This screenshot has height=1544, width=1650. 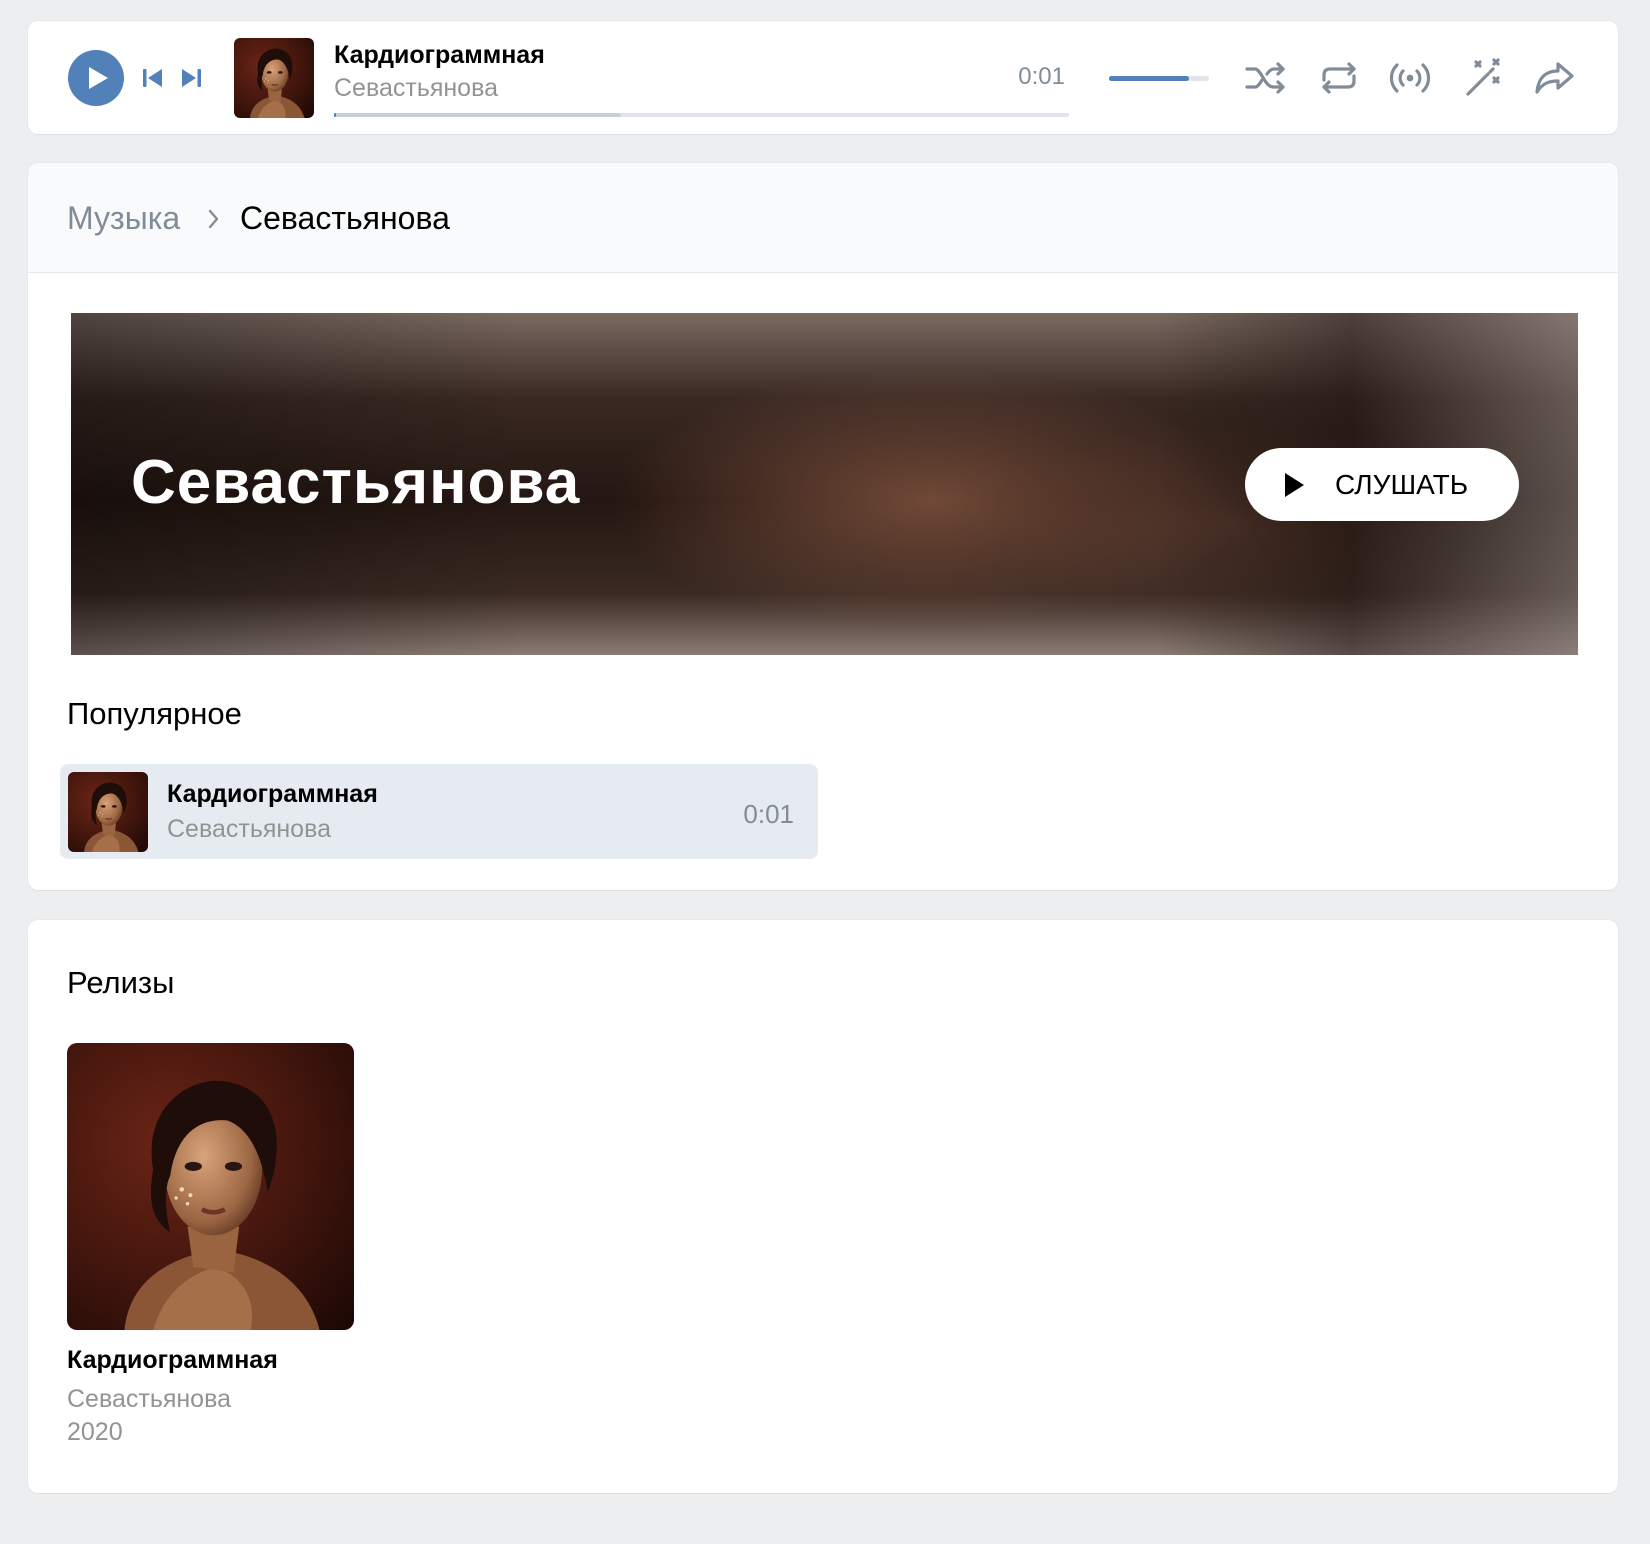 I want to click on shuffle-button, so click(x=1266, y=78).